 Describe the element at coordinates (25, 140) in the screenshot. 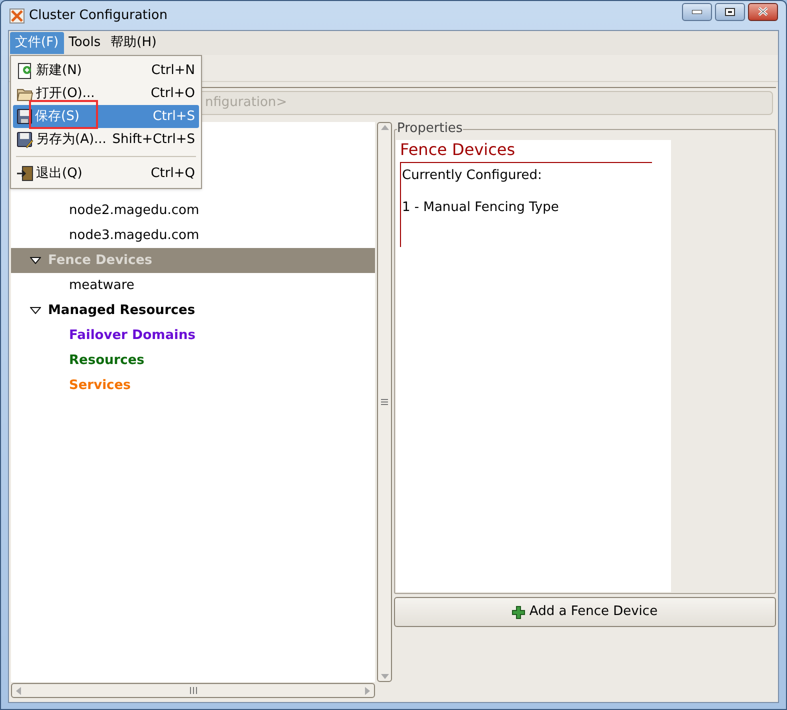

I see `floppy-pencil-icon` at that location.